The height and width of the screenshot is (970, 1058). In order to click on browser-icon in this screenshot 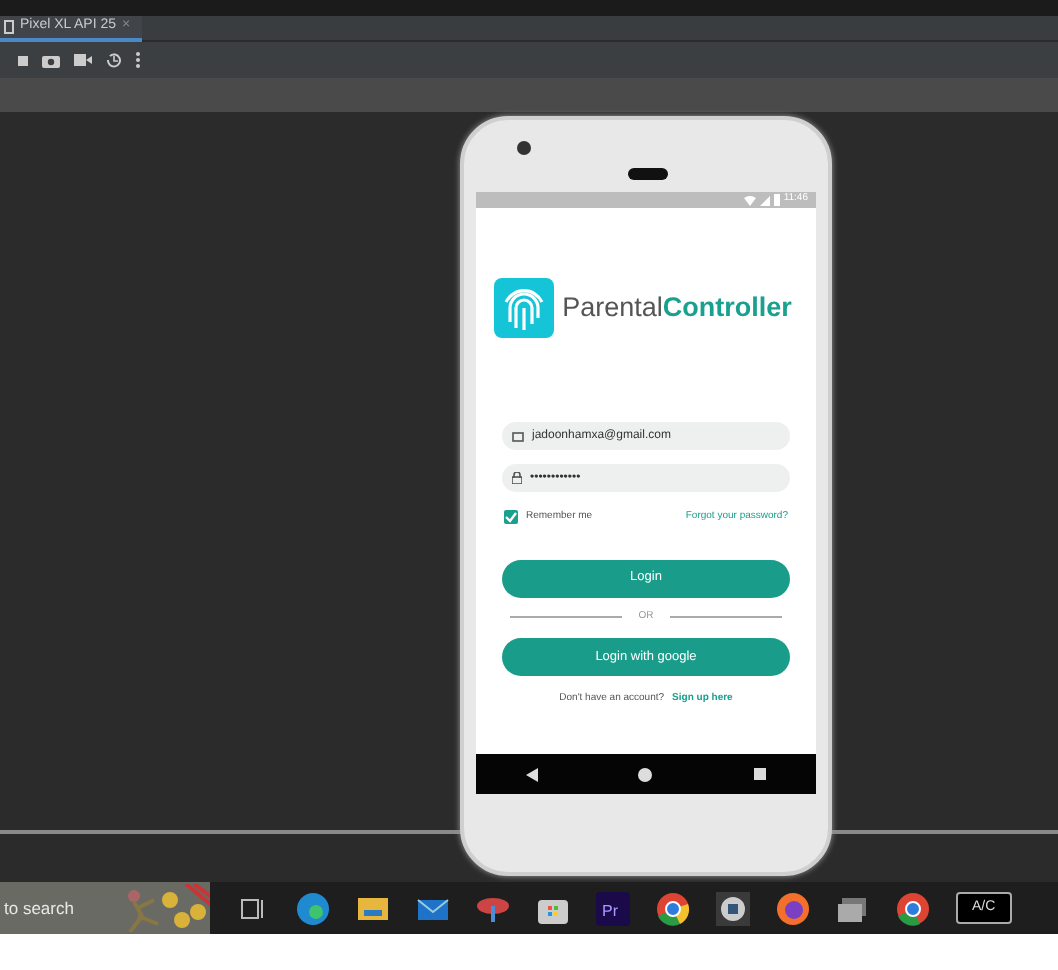, I will do `click(313, 908)`.